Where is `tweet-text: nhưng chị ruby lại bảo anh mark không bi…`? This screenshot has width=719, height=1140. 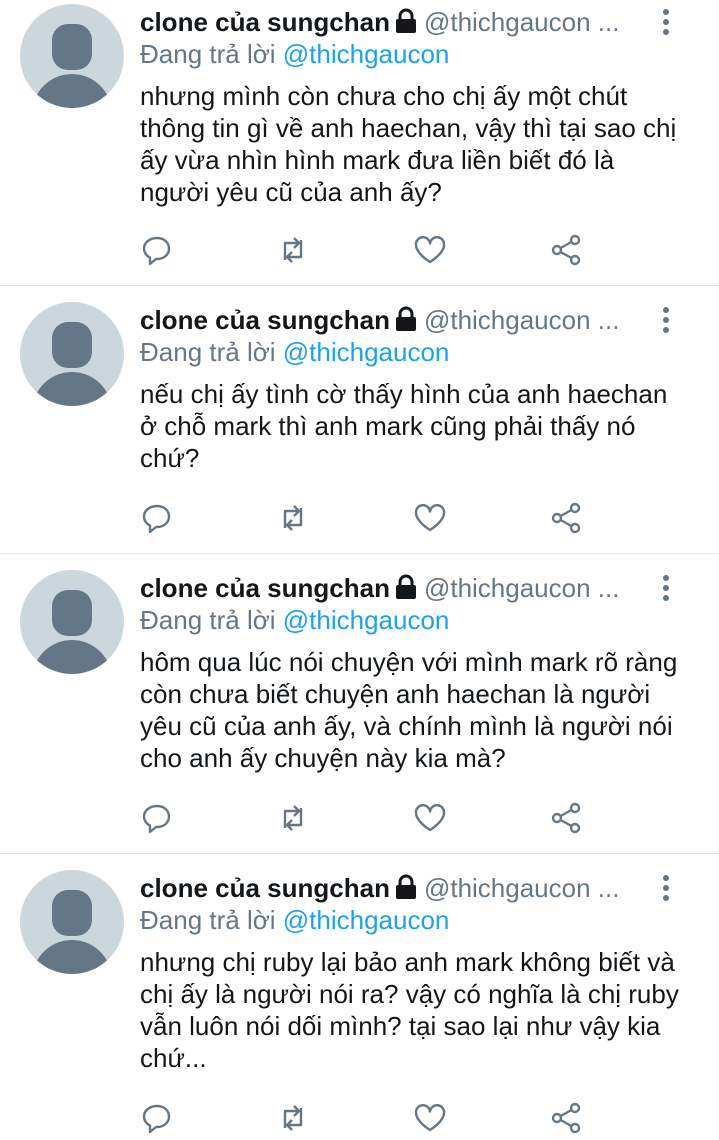 tweet-text: nhưng chị ruby lại bảo anh mark không bi… is located at coordinates (409, 1010).